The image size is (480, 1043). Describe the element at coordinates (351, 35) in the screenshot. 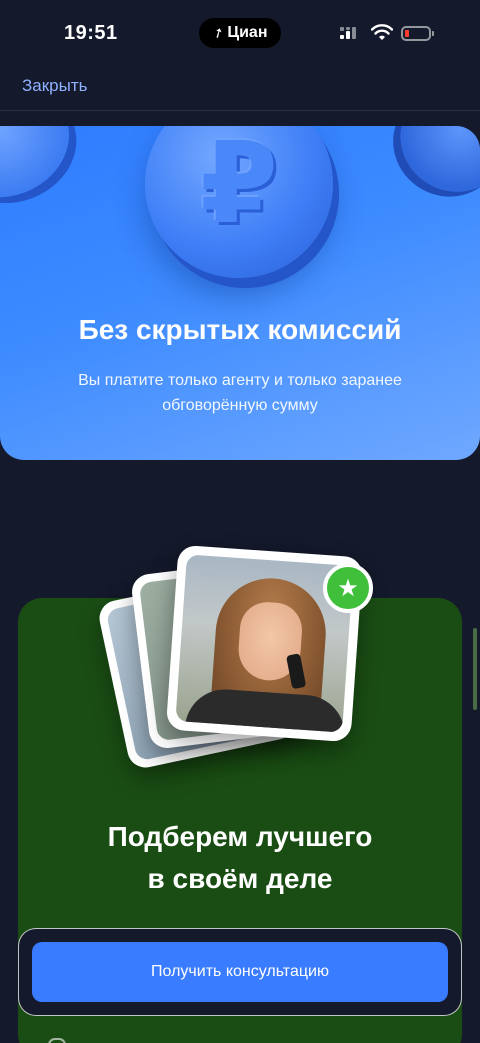

I see `signal-icon` at that location.